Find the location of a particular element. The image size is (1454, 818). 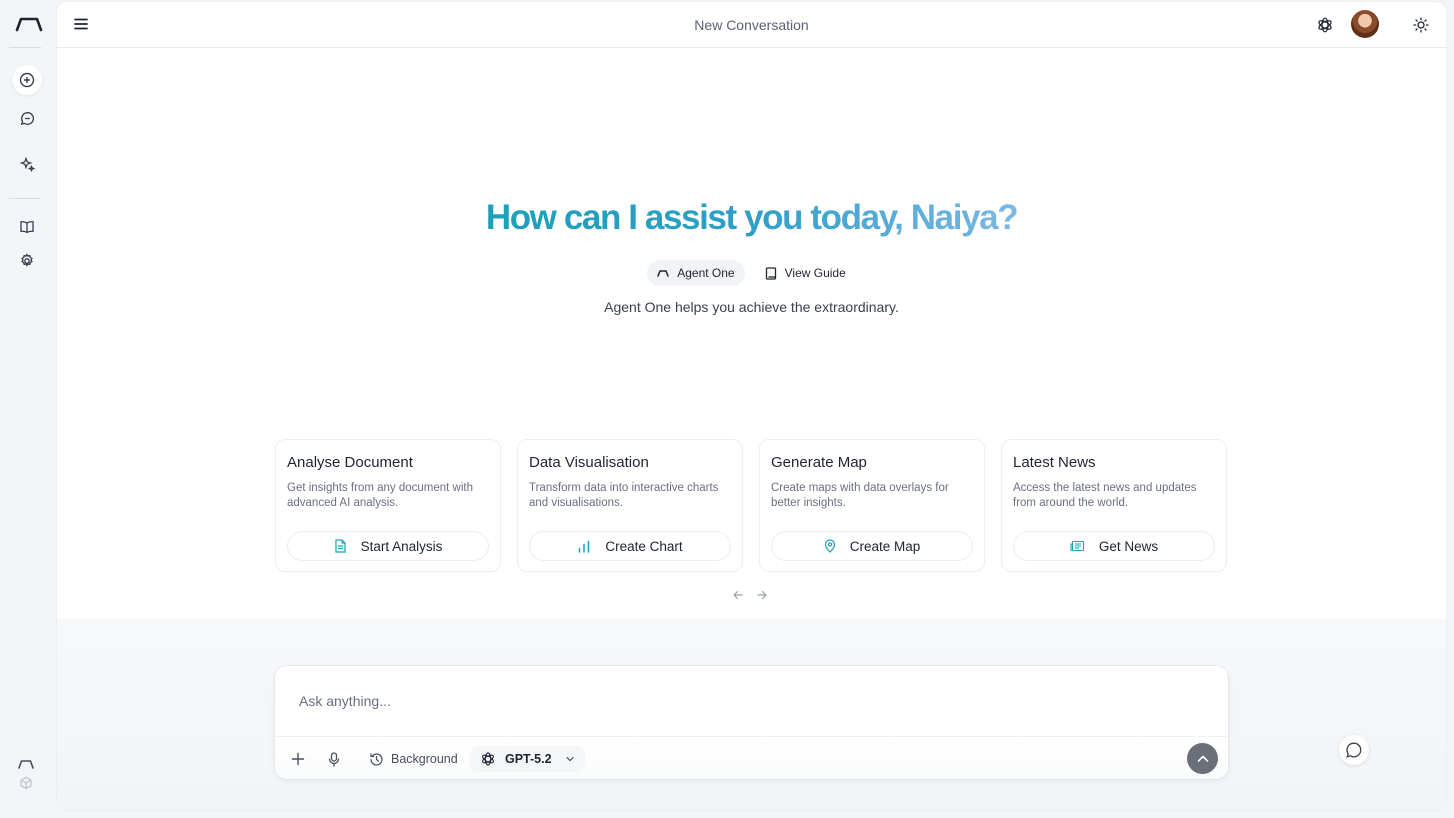

agent-pill-row: Agent One View Guide is located at coordinates (751, 273).